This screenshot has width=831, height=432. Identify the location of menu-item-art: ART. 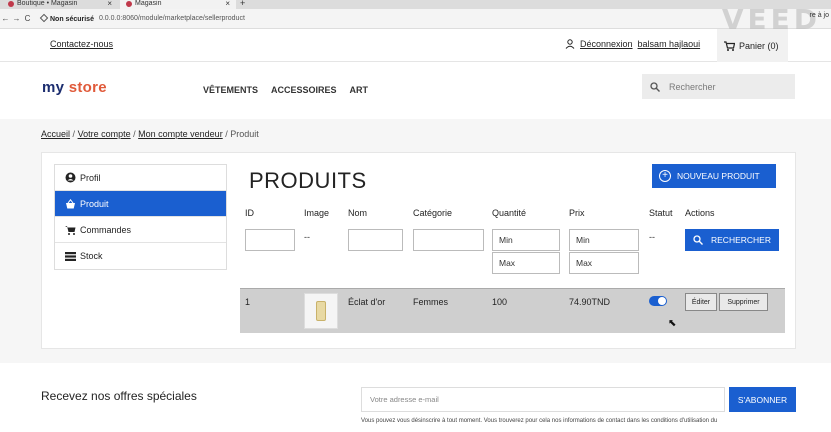
(359, 90).